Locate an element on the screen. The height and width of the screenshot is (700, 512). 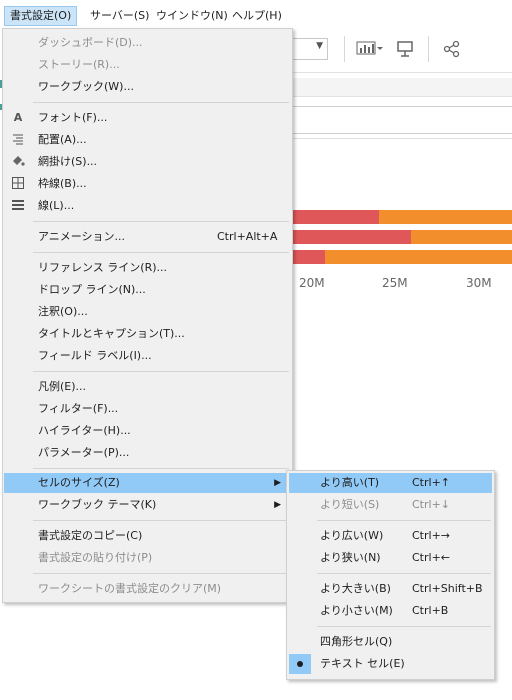
radio-dot-icon is located at coordinates (300, 664).